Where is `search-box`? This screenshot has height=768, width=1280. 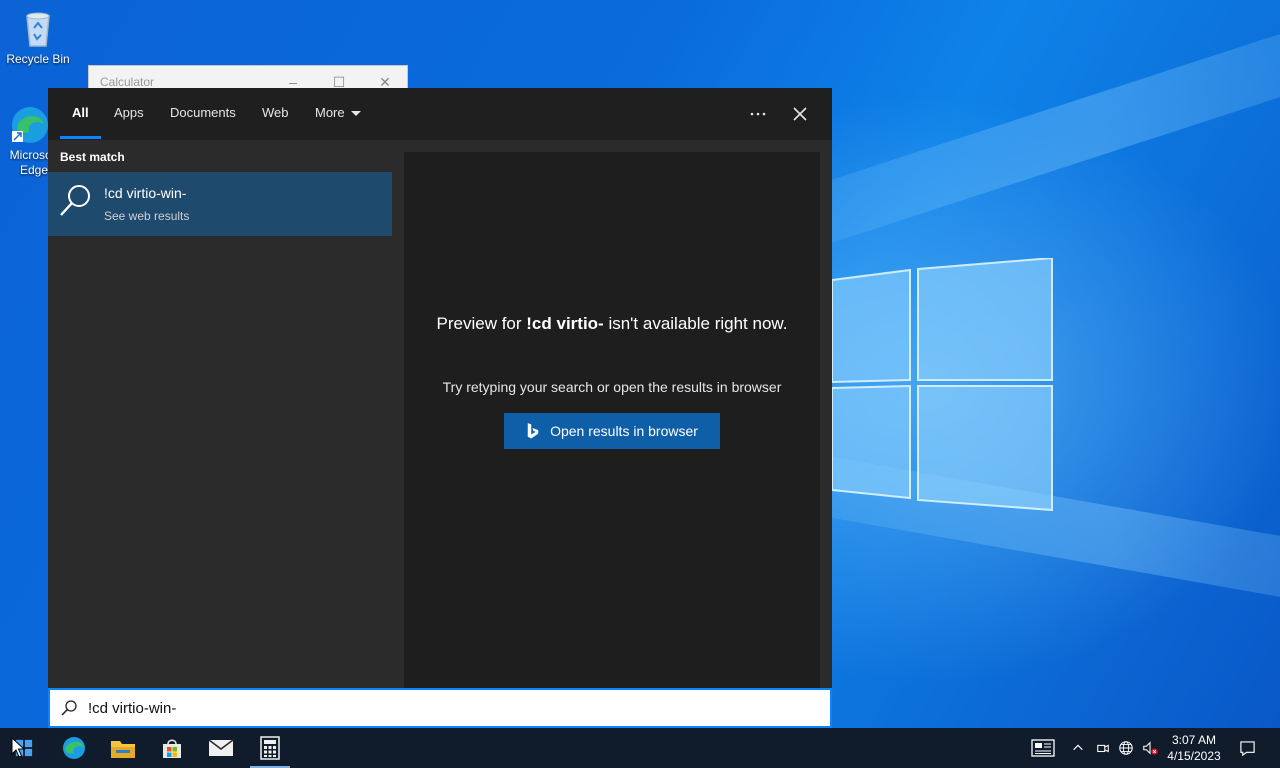 search-box is located at coordinates (440, 708).